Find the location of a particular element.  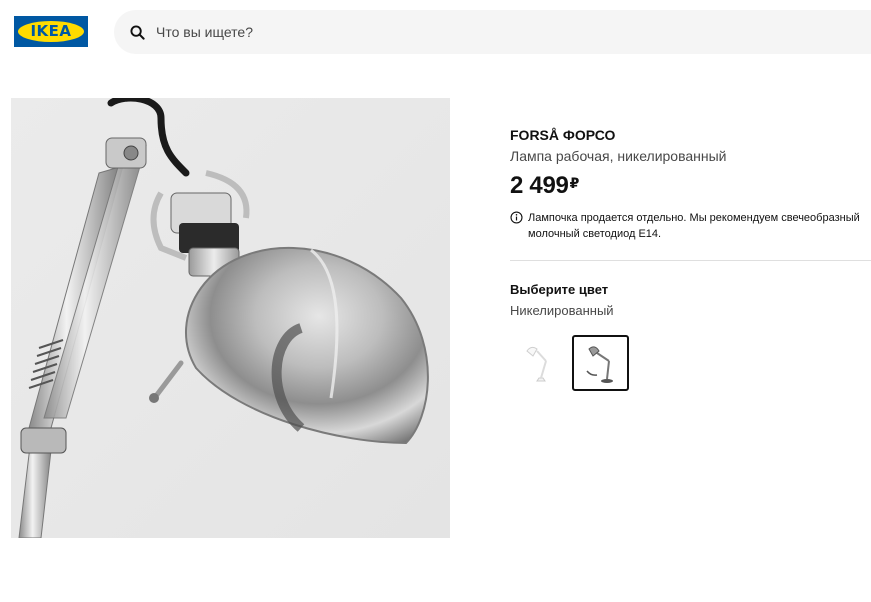

logo-ellipse: IKEA is located at coordinates (51, 31).